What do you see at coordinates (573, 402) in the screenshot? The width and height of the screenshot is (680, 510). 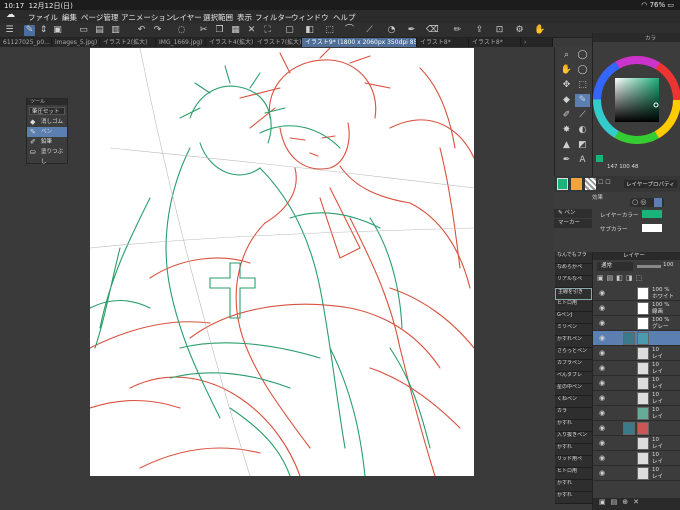 I see `brush-item: くねペン` at bounding box center [573, 402].